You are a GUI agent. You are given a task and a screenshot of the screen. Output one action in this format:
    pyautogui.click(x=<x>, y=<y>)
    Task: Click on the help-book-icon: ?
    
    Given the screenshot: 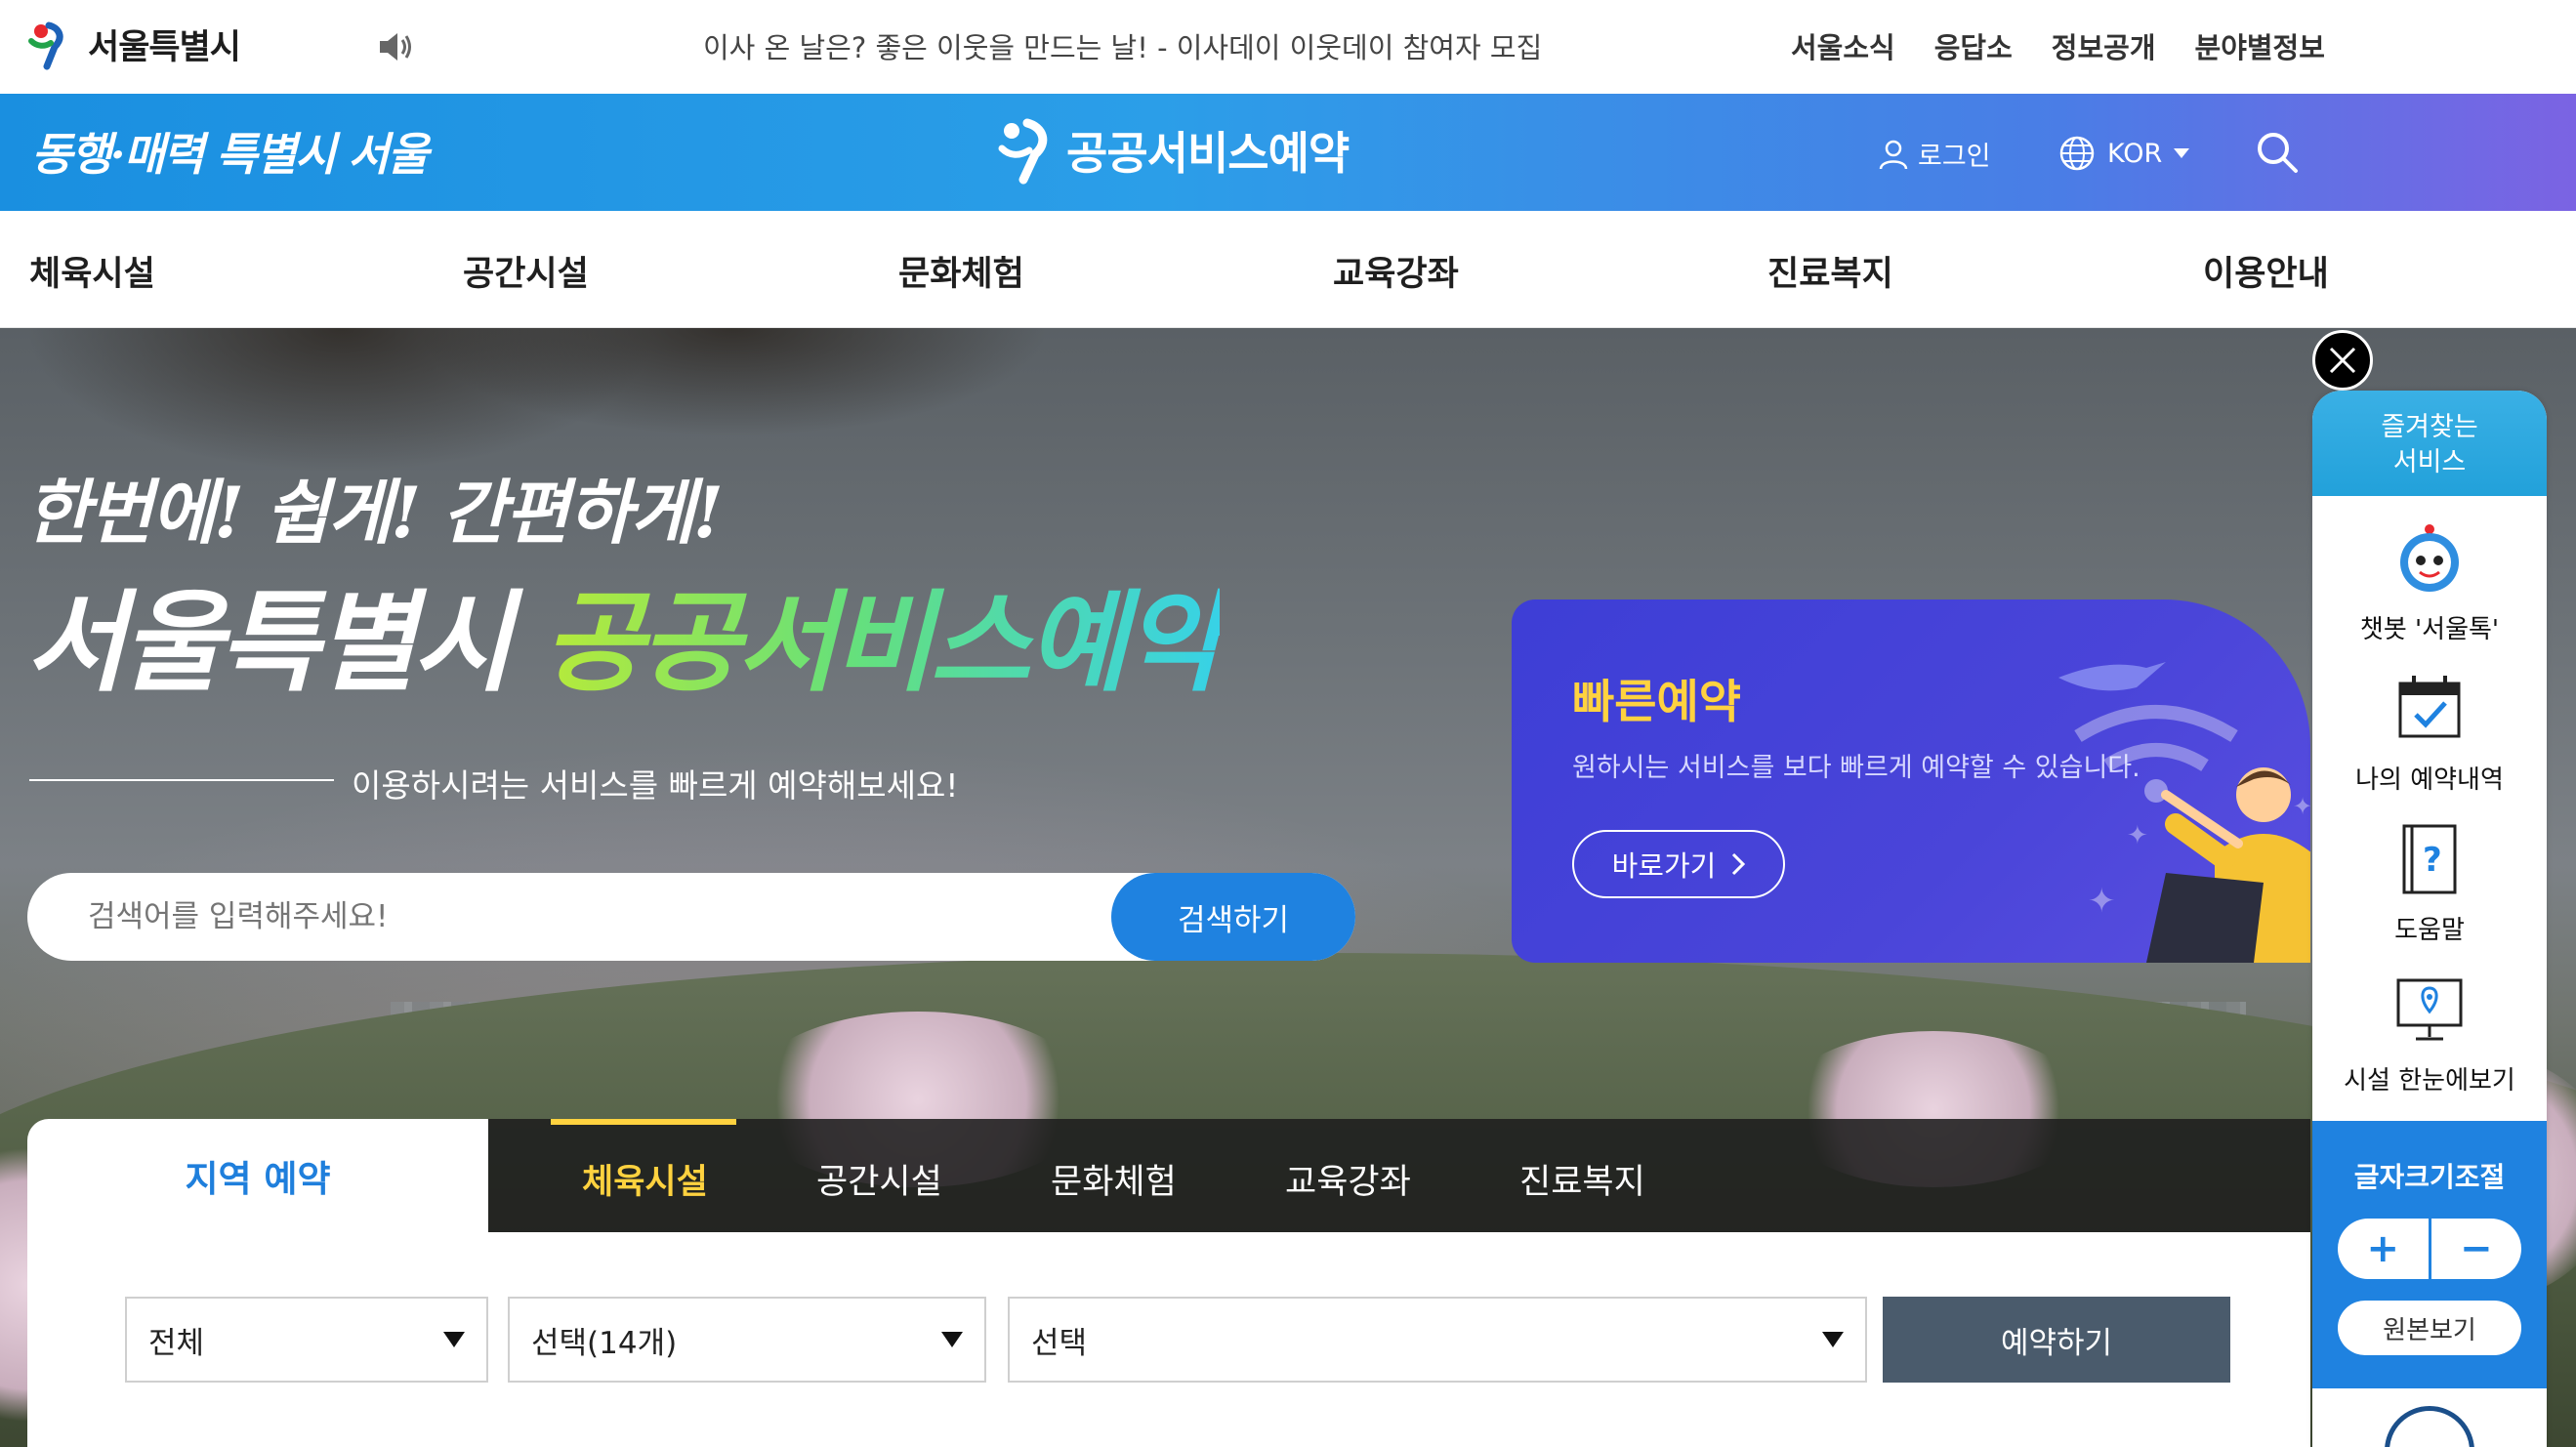 What is the action you would take?
    pyautogui.click(x=2430, y=859)
    